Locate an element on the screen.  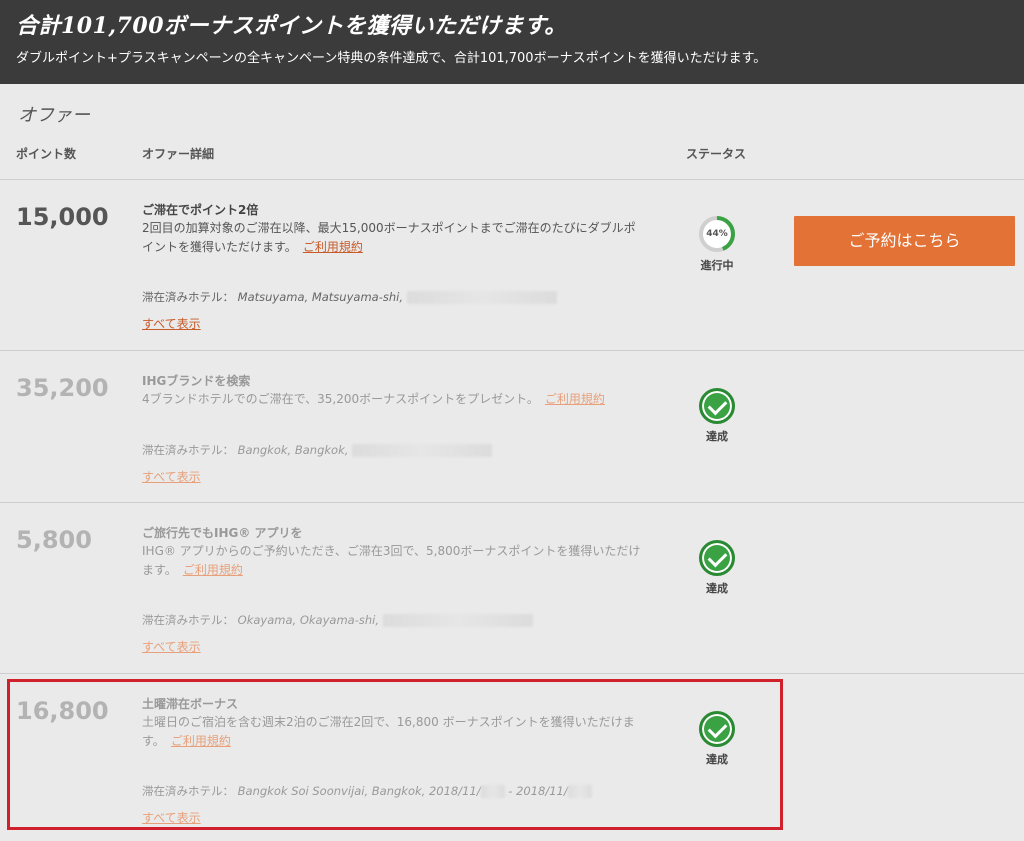
offer-title: ご滞在でポイント2倍 is located at coordinates (200, 210).